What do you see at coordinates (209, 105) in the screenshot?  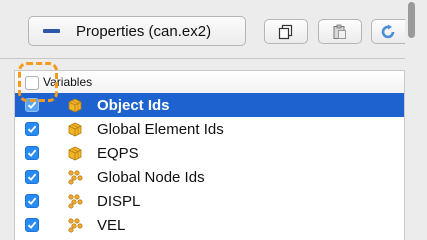 I see `variable-row: Object Ids` at bounding box center [209, 105].